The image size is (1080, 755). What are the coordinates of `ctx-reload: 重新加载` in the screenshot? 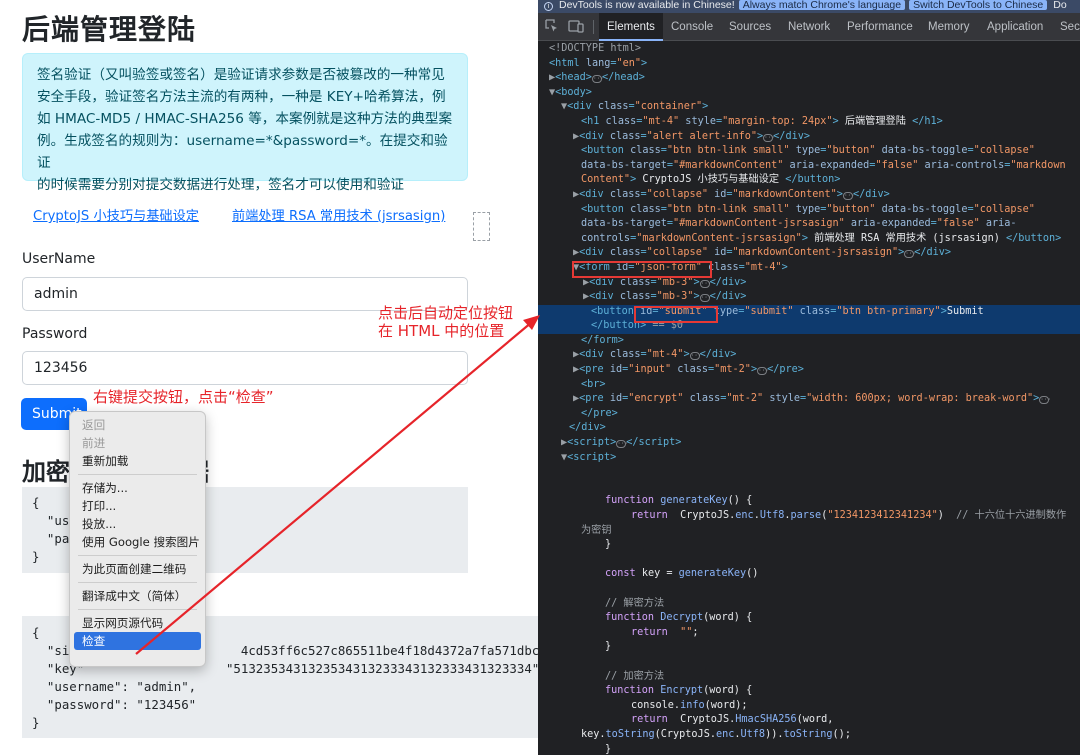 It's located at (137, 461).